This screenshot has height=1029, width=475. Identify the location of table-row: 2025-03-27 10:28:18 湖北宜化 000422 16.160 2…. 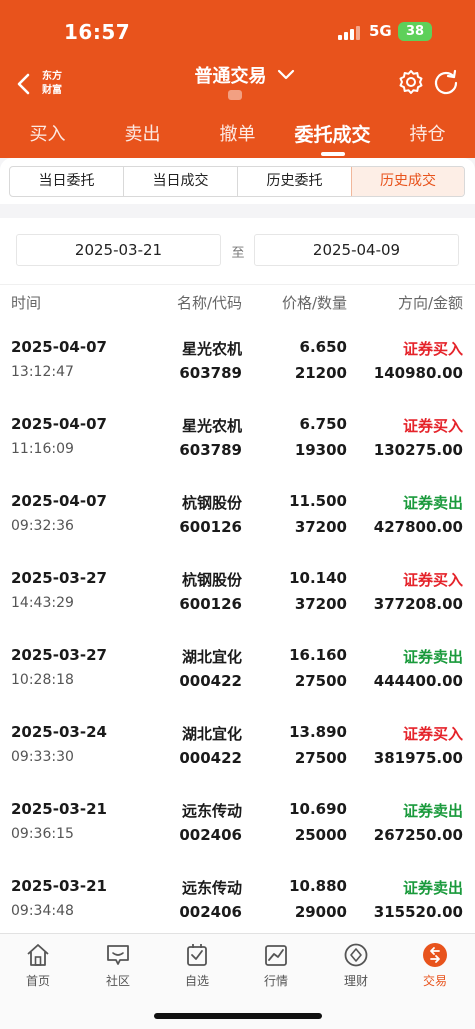
(237, 664).